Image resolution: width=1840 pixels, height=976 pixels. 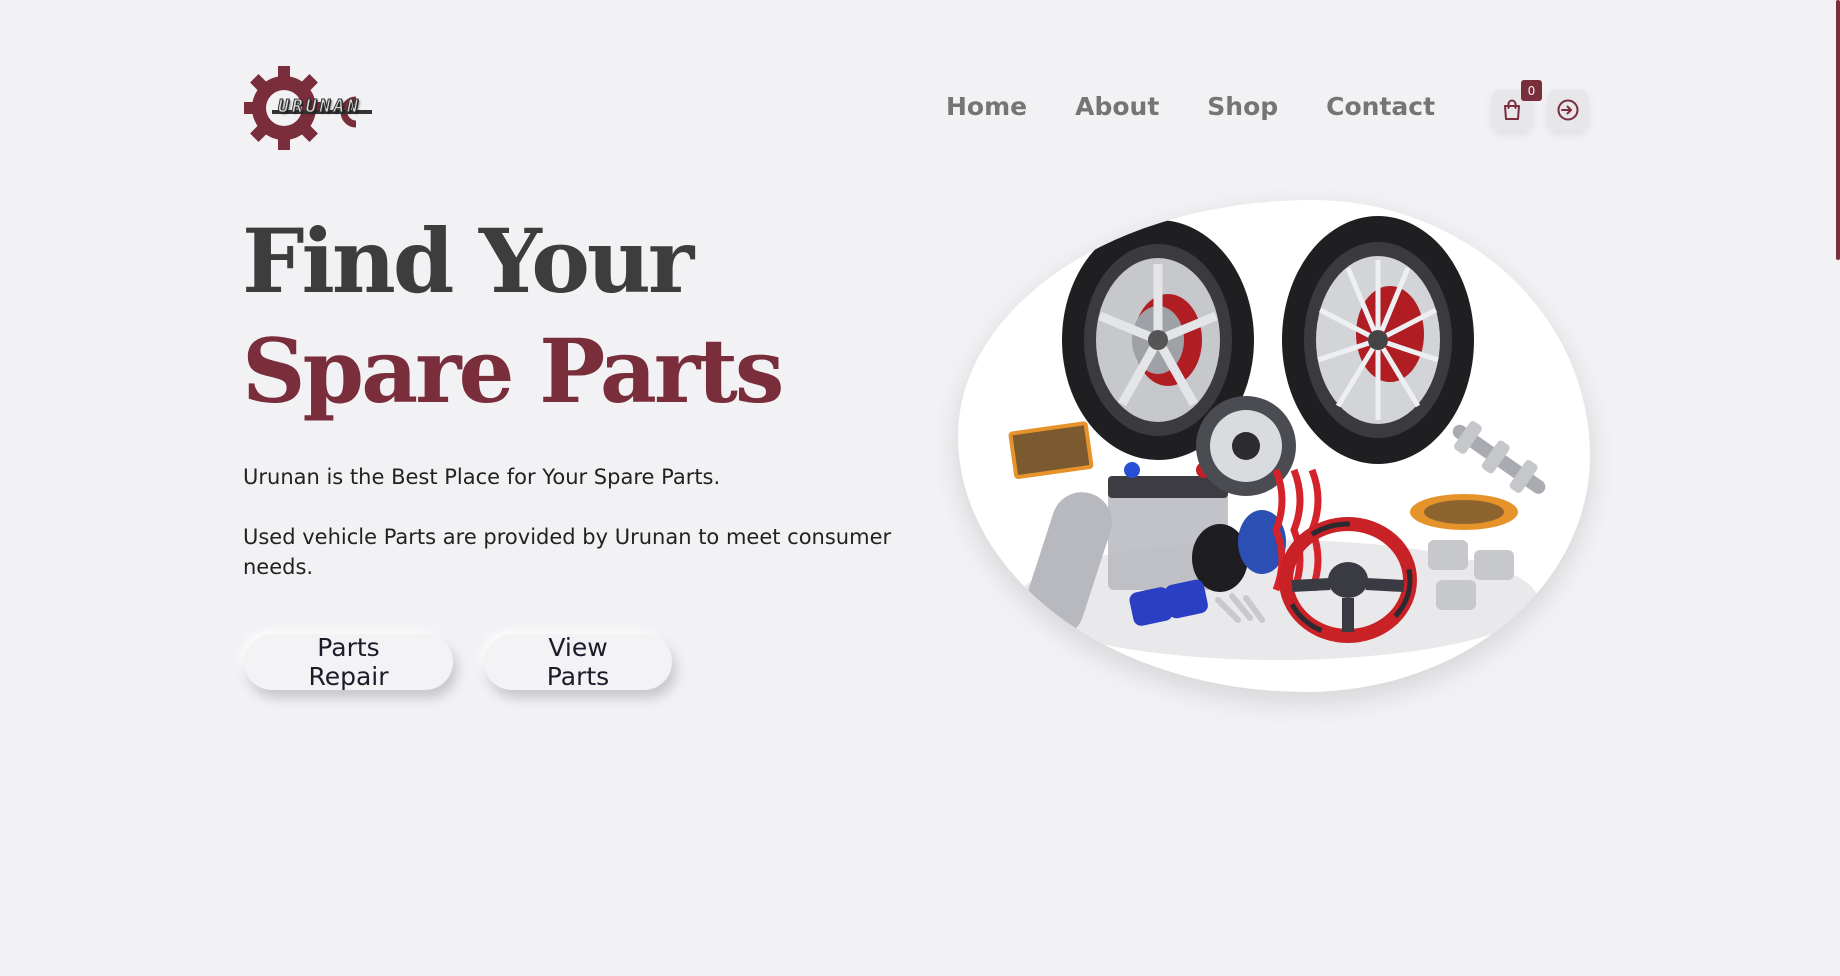 I want to click on nav-link-shop: Shop, so click(x=1242, y=106).